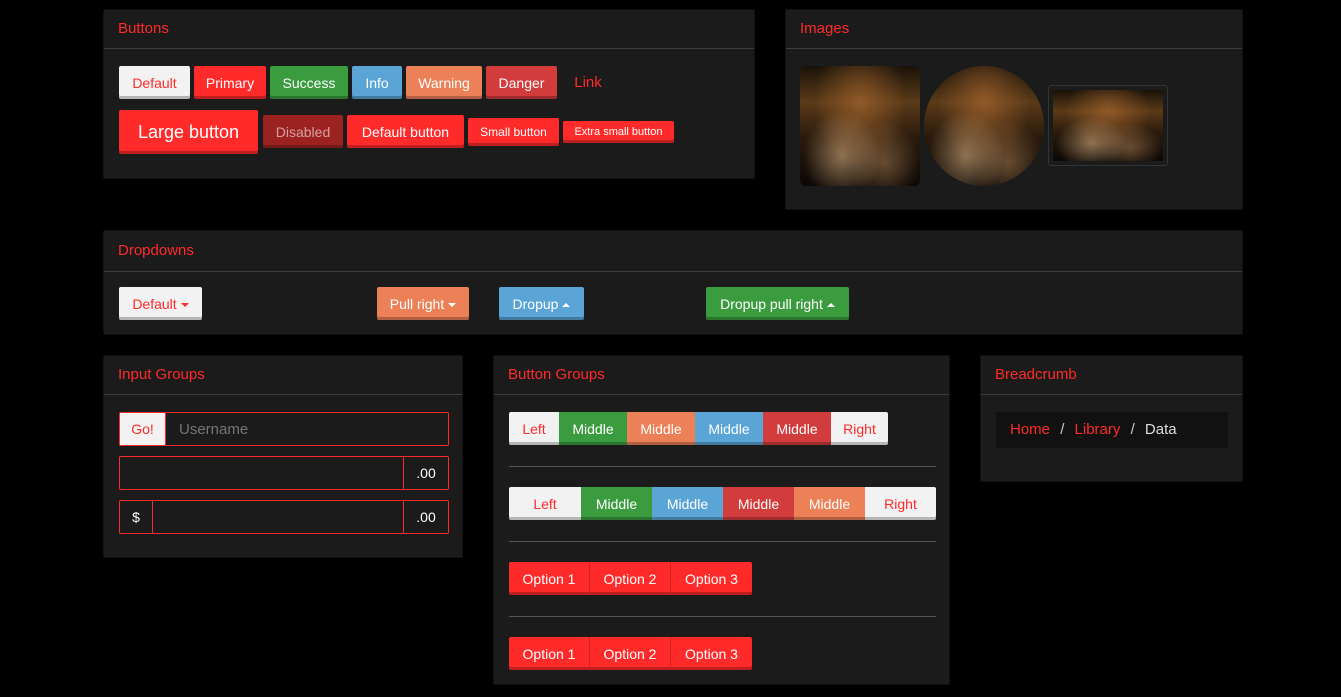 The height and width of the screenshot is (697, 1341). Describe the element at coordinates (188, 132) in the screenshot. I see `large-button: Large button` at that location.